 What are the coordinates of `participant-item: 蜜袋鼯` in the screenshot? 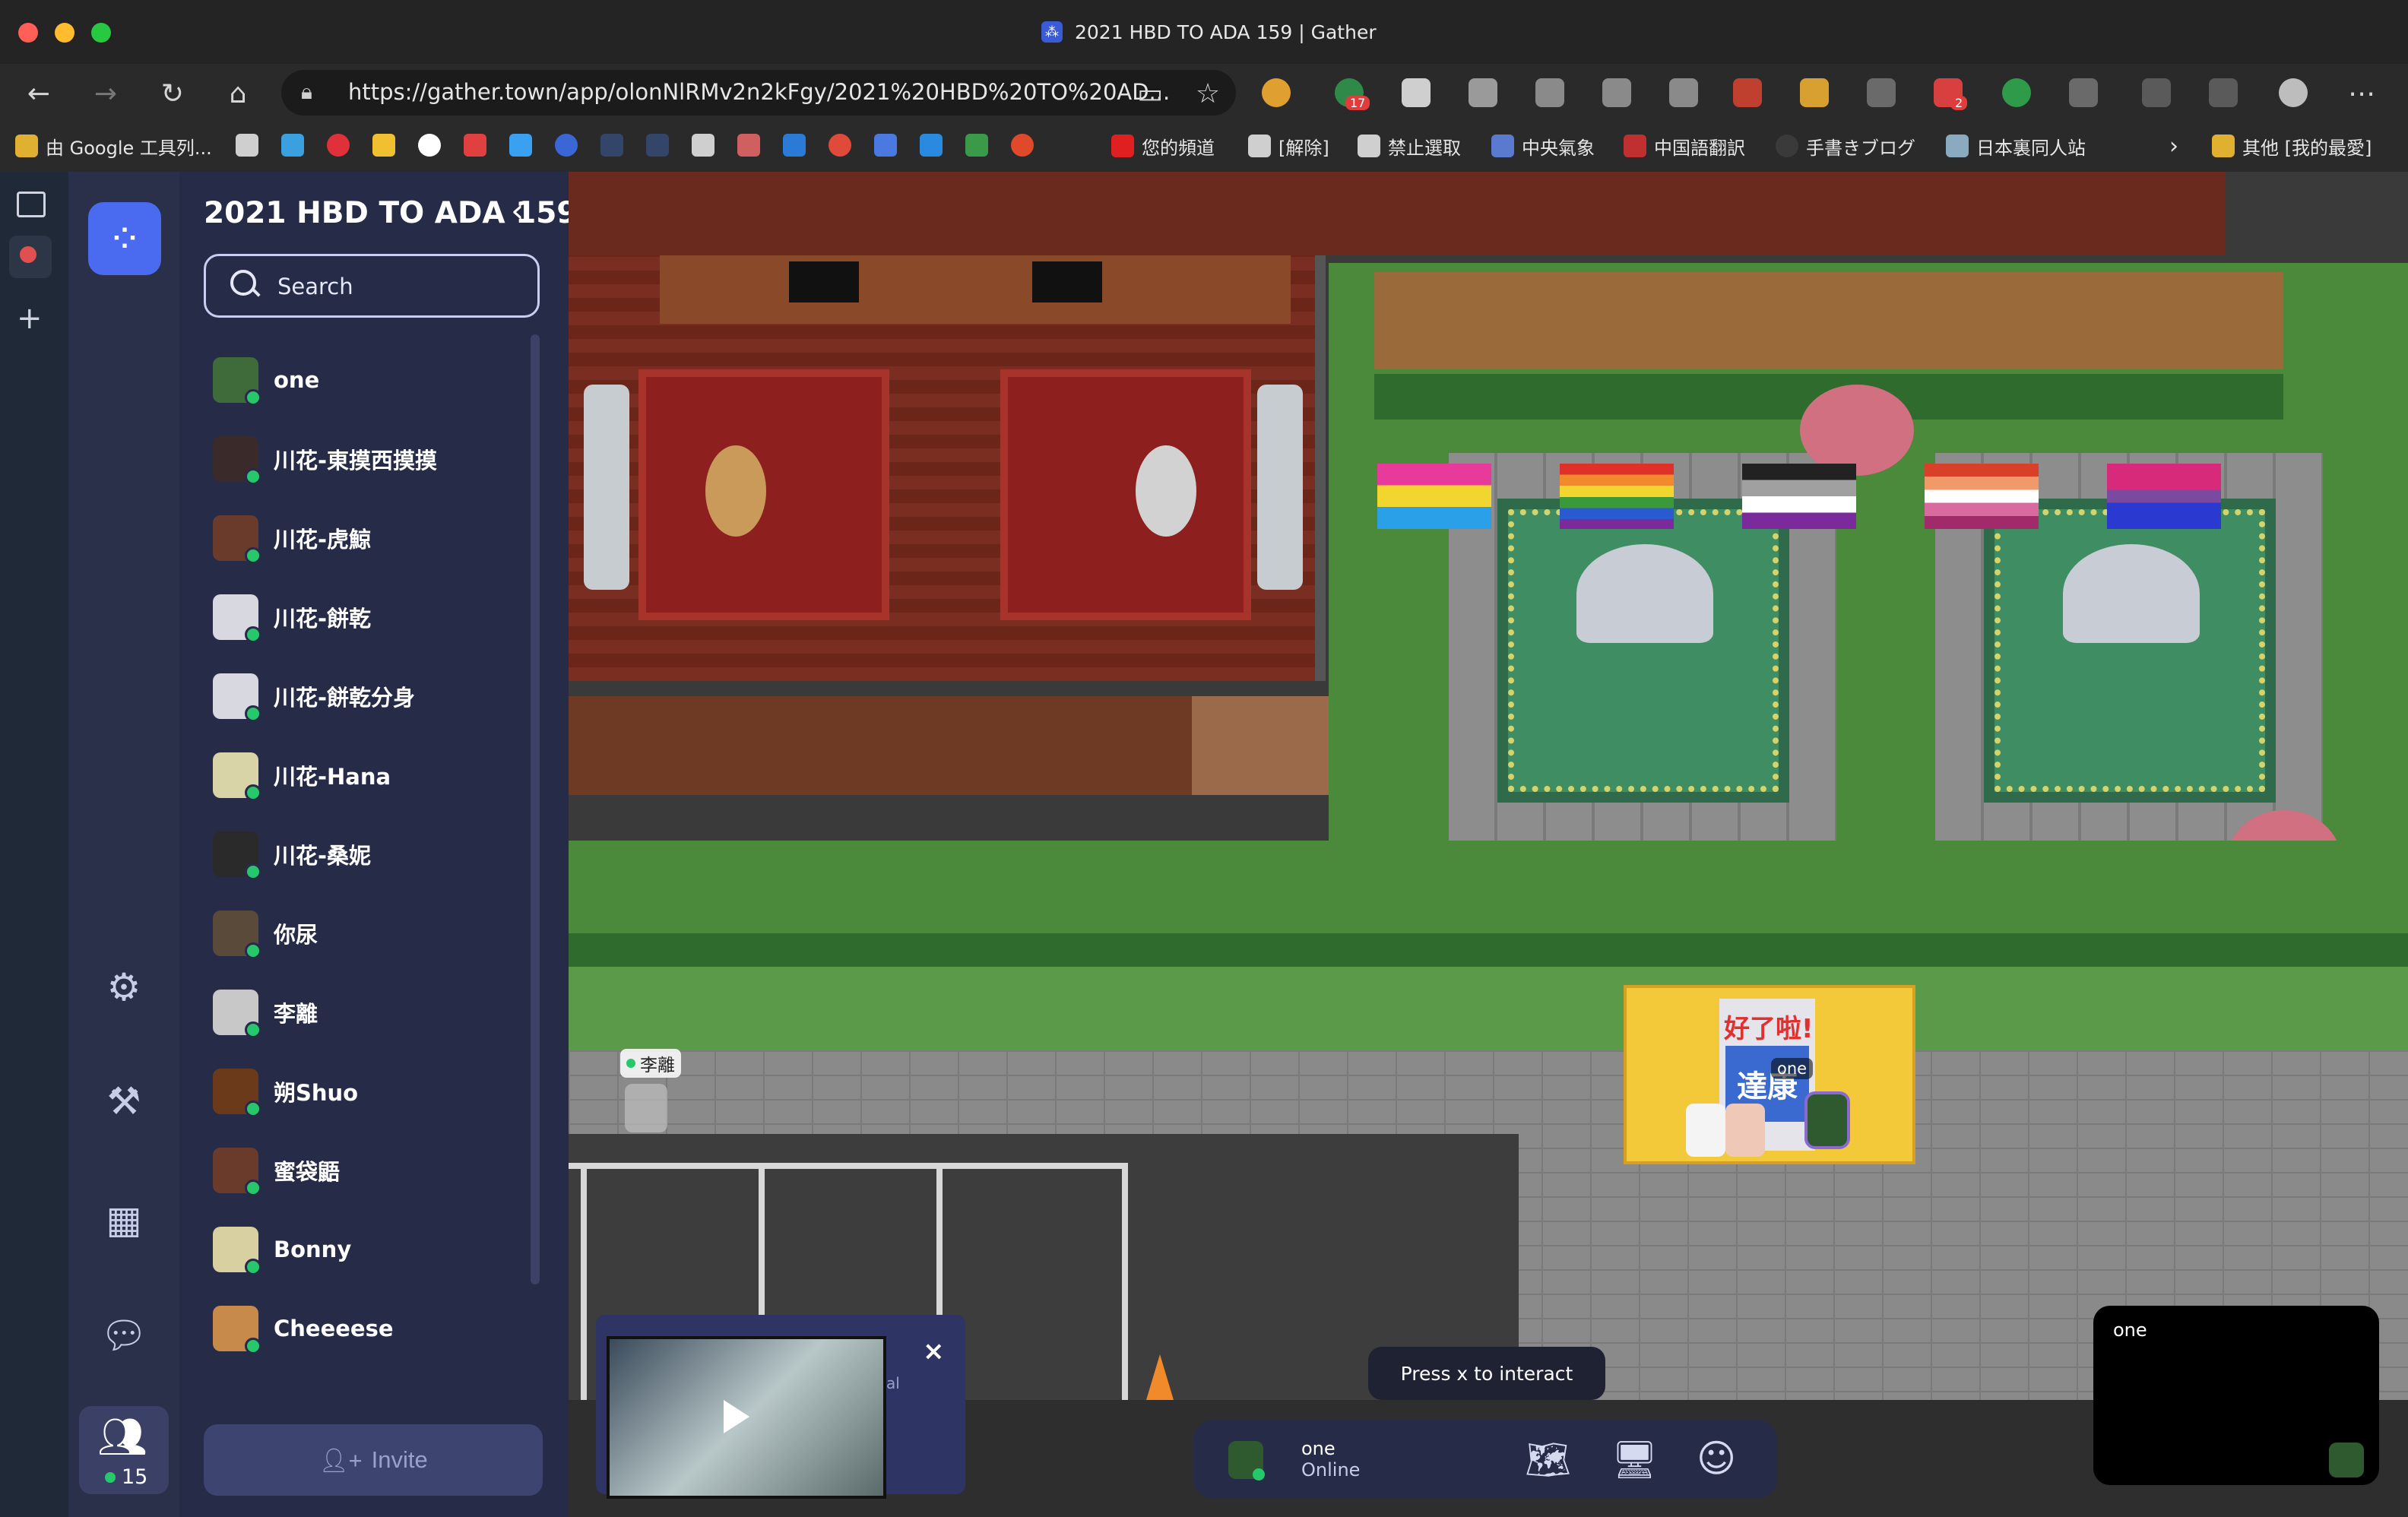 It's located at (365, 1170).